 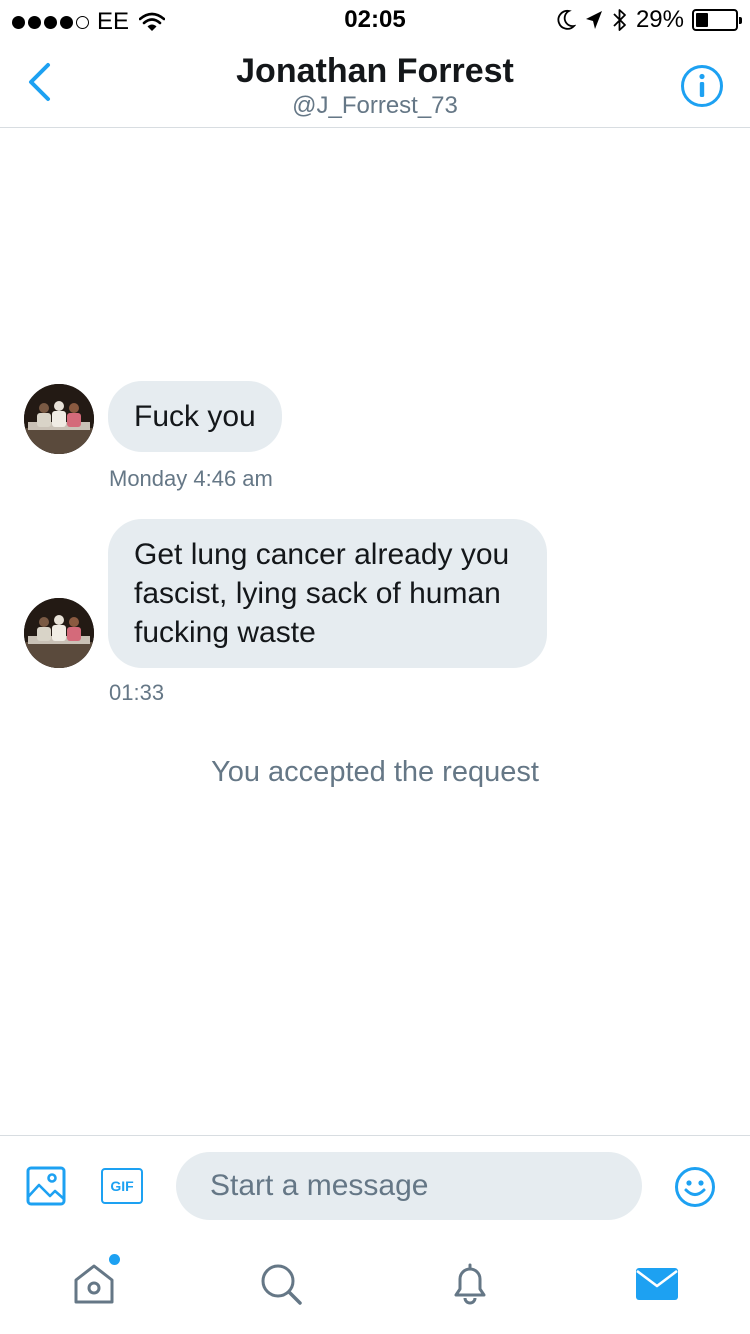 I want to click on tab-bar, so click(x=375, y=1287).